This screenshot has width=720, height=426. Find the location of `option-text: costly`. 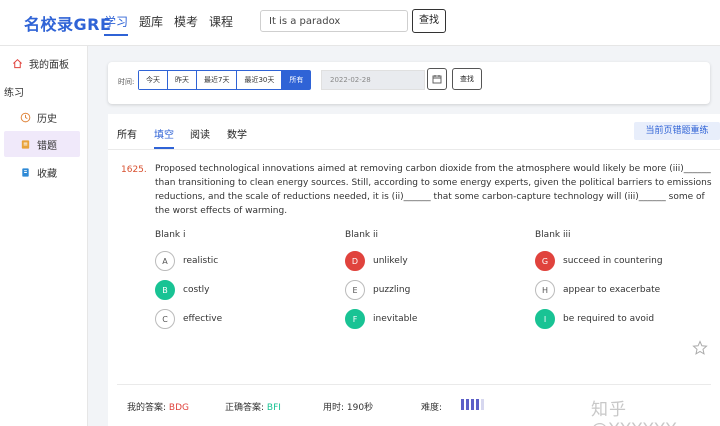

option-text: costly is located at coordinates (196, 290).